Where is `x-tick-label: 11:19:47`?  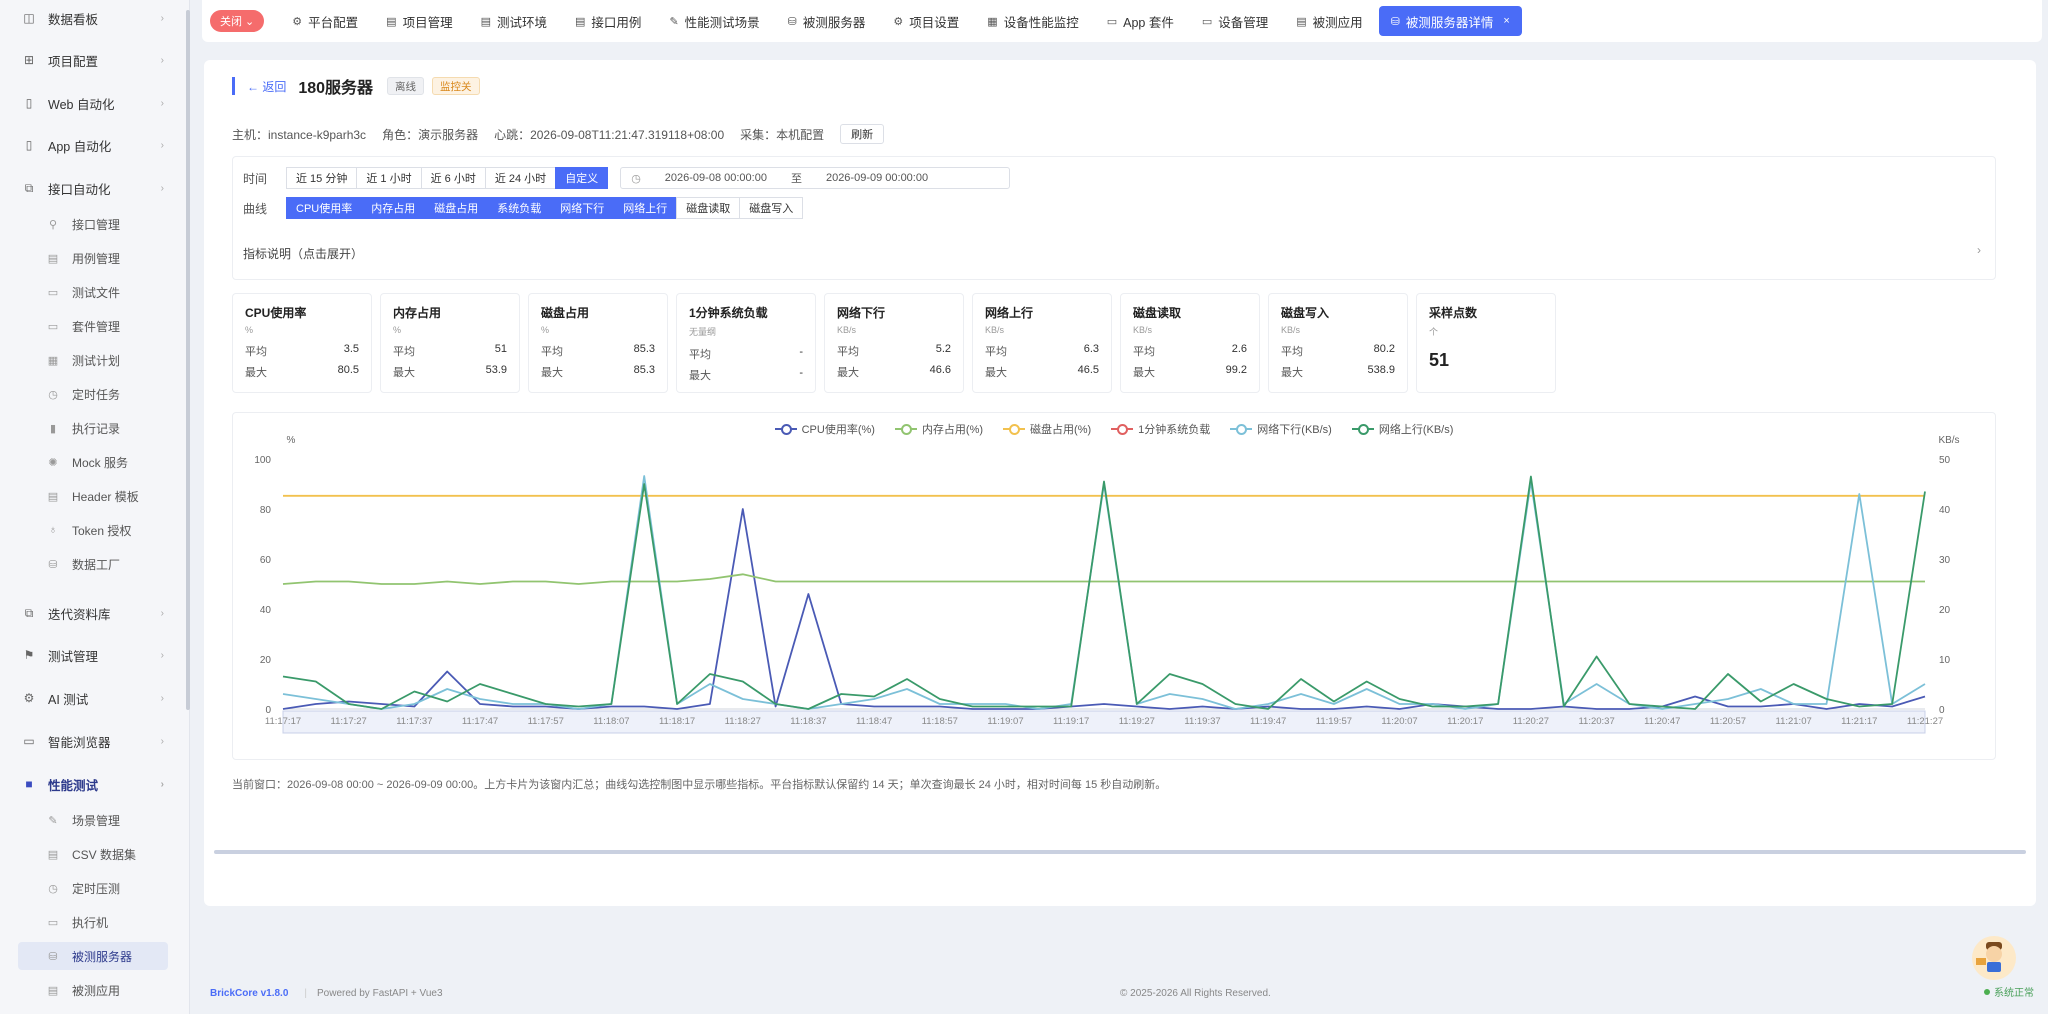 x-tick-label: 11:19:47 is located at coordinates (1268, 721).